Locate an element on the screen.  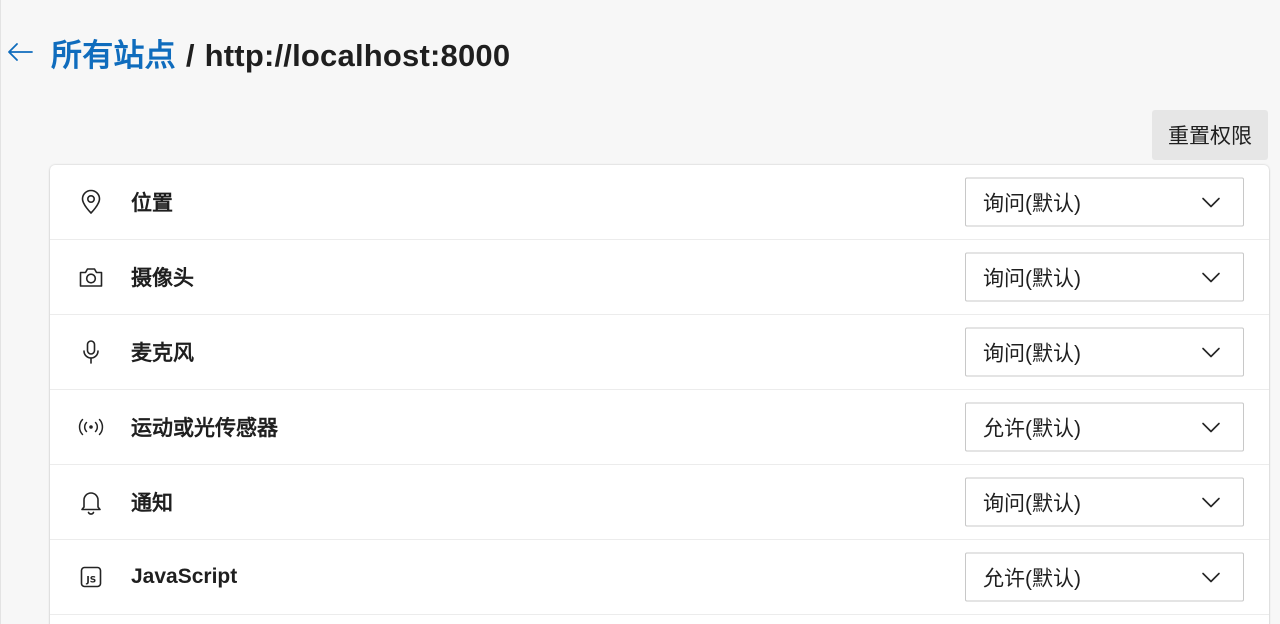
permission-row-javascript: JS JavaScript 允许(默认) is located at coordinates (659, 577).